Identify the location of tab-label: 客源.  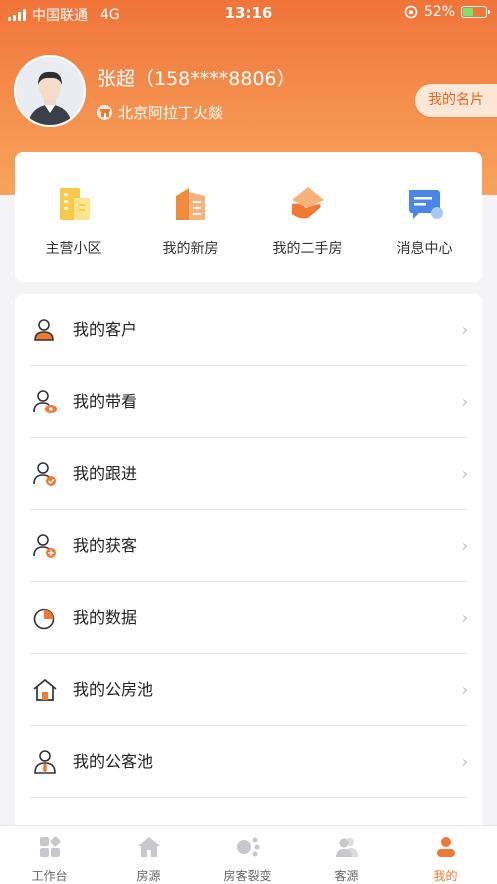
(346, 876).